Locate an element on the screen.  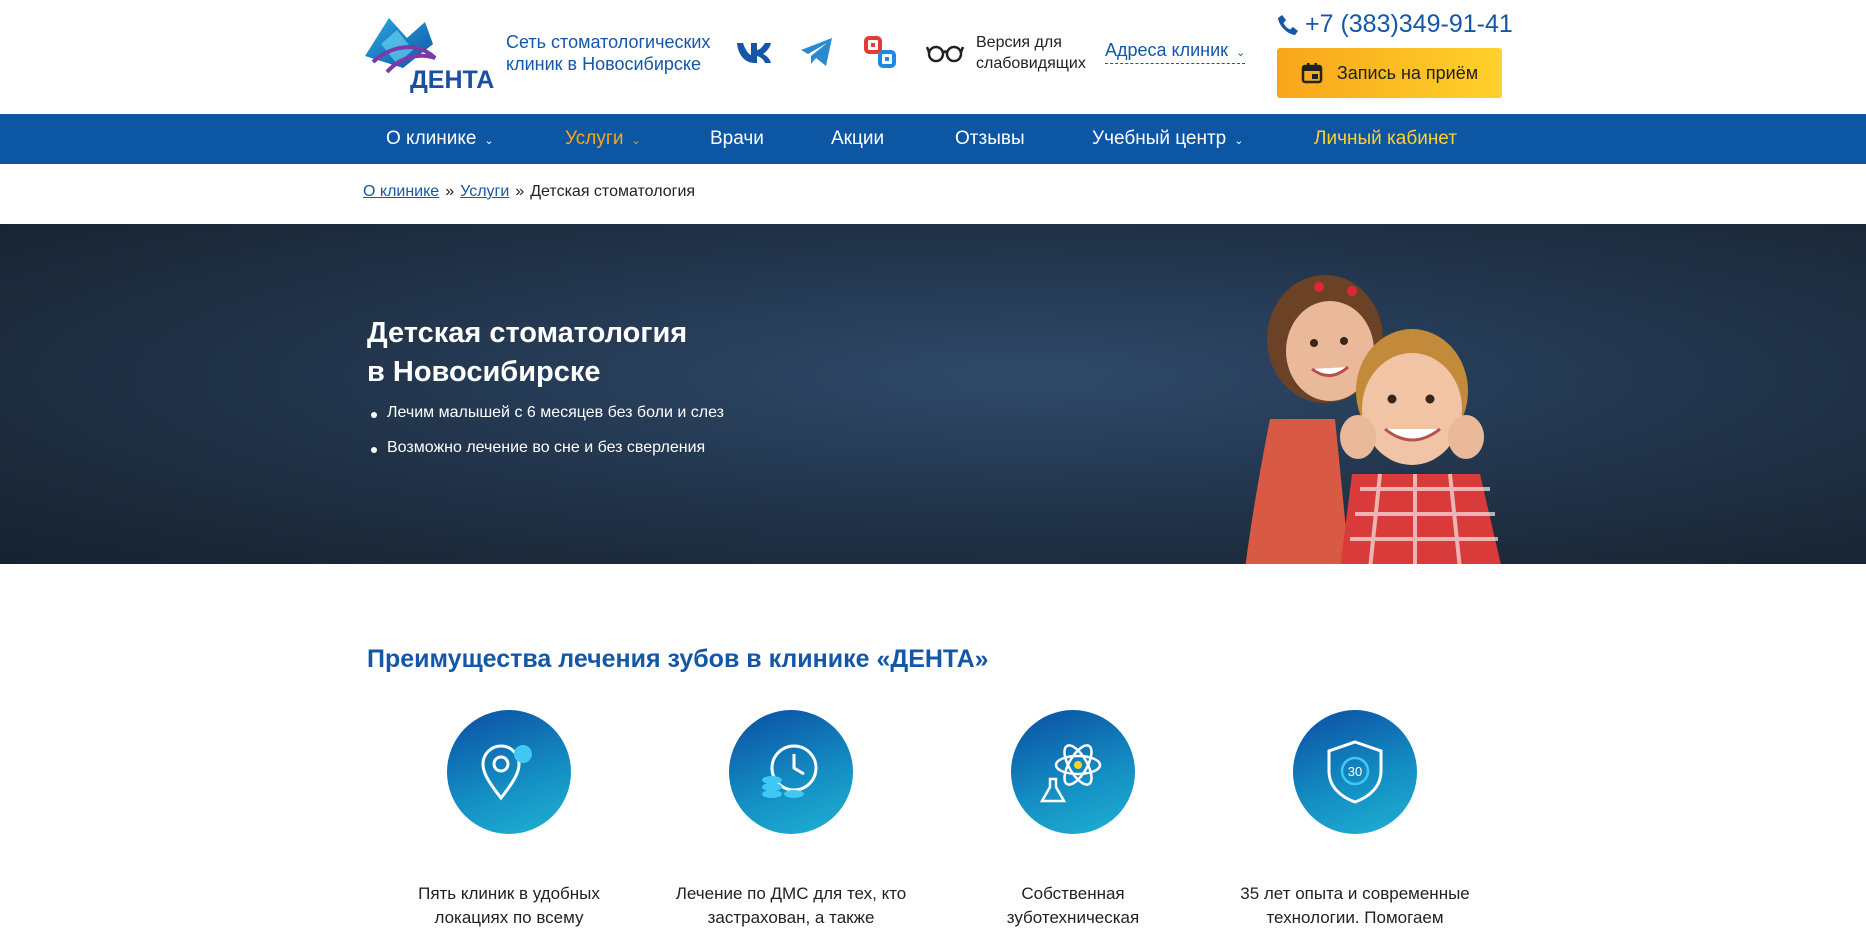
glasses-icon is located at coordinates (945, 54).